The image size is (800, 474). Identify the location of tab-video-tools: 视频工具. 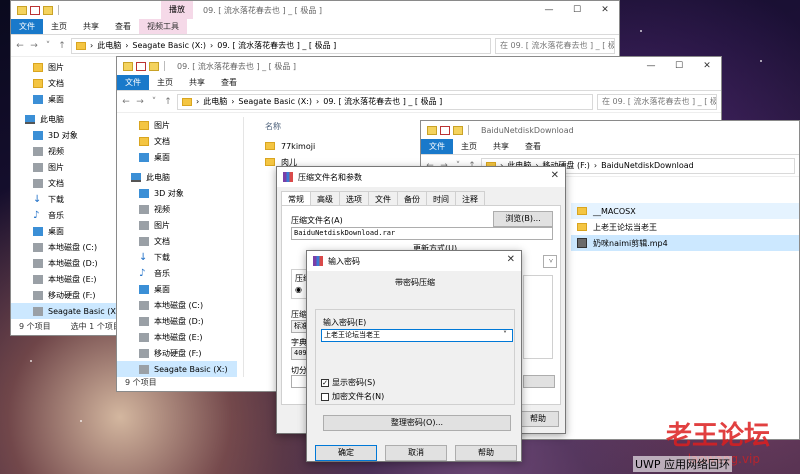
(163, 26).